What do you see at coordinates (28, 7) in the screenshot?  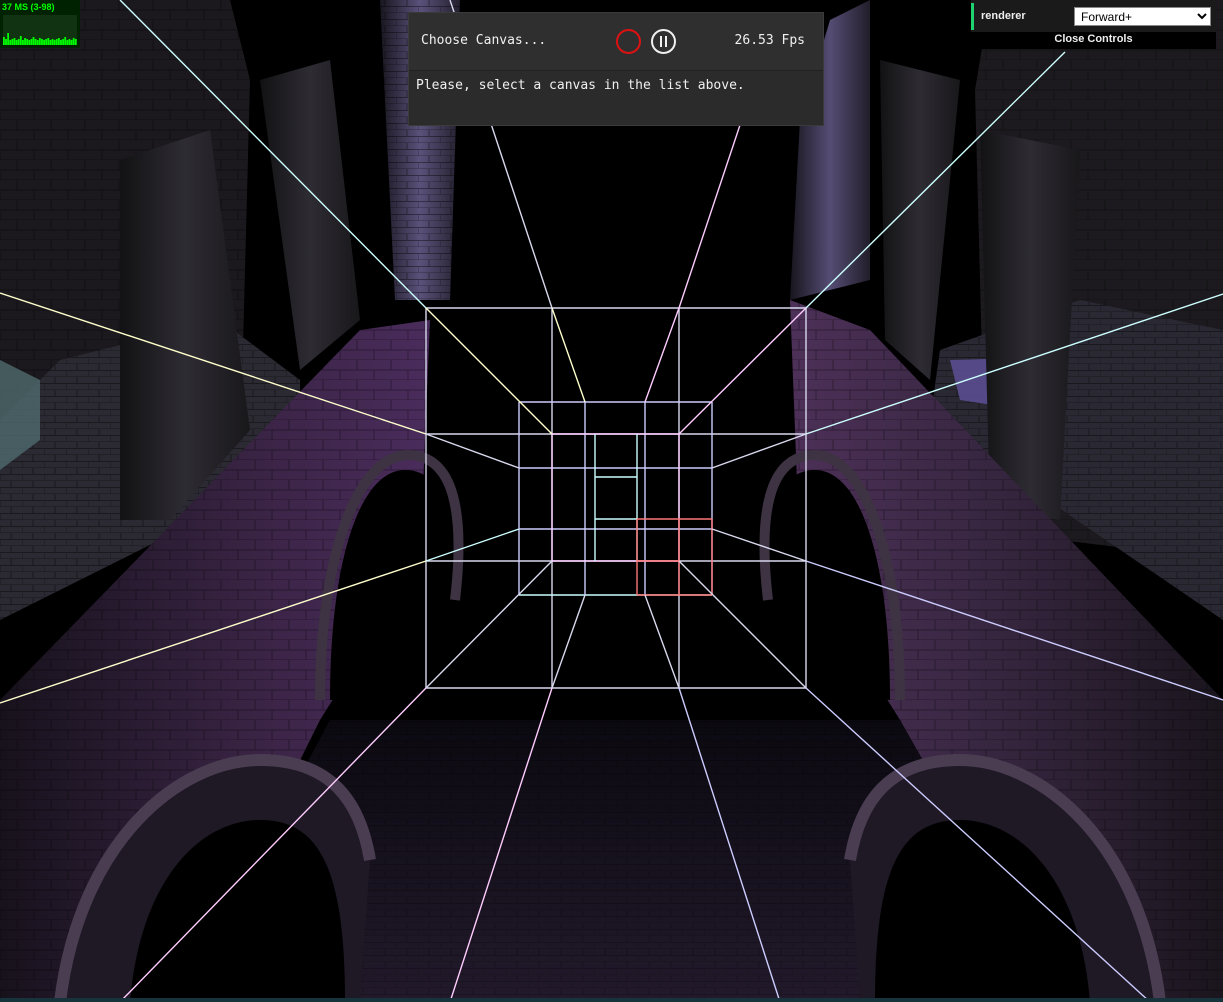 I see `frame-time-readout: 37 MS (3-98)` at bounding box center [28, 7].